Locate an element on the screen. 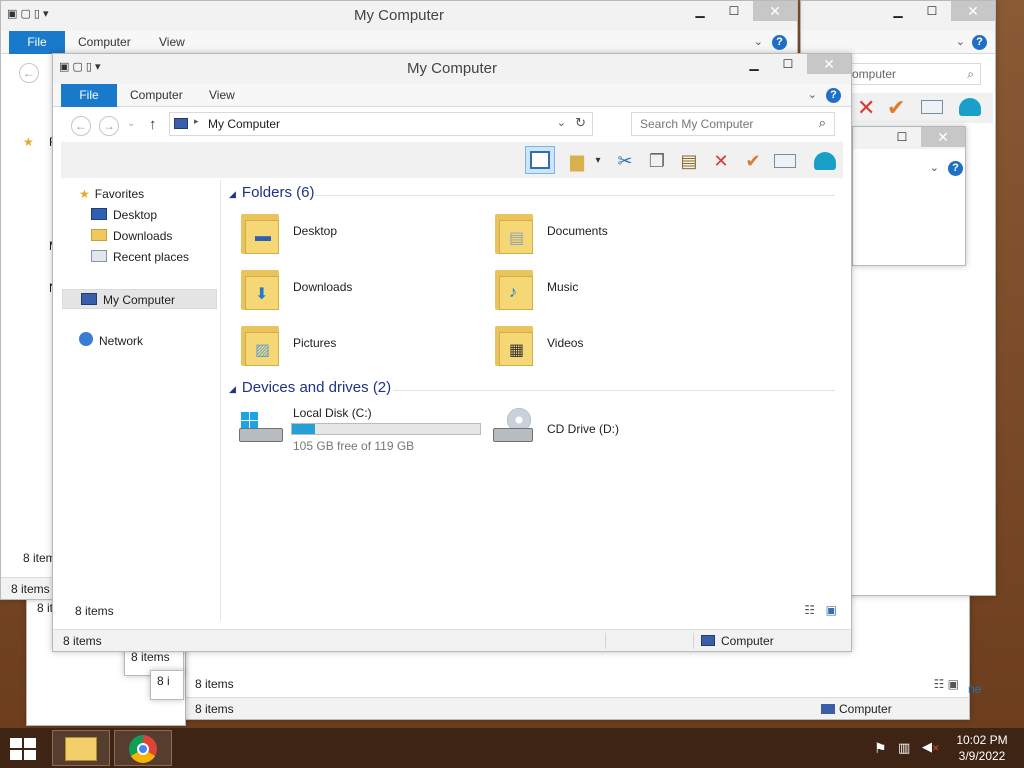 The image size is (1024, 768). folder-label: Desktop is located at coordinates (315, 231).